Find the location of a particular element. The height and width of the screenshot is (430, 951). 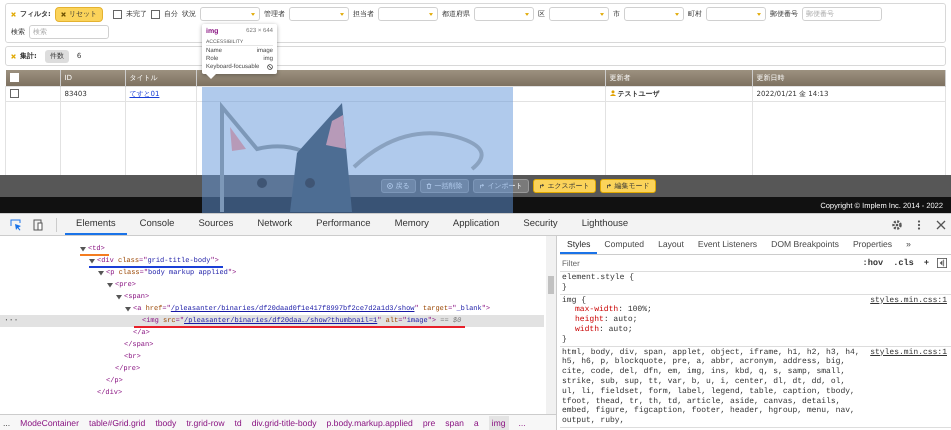

css-declaration: width: auto; is located at coordinates (604, 329).